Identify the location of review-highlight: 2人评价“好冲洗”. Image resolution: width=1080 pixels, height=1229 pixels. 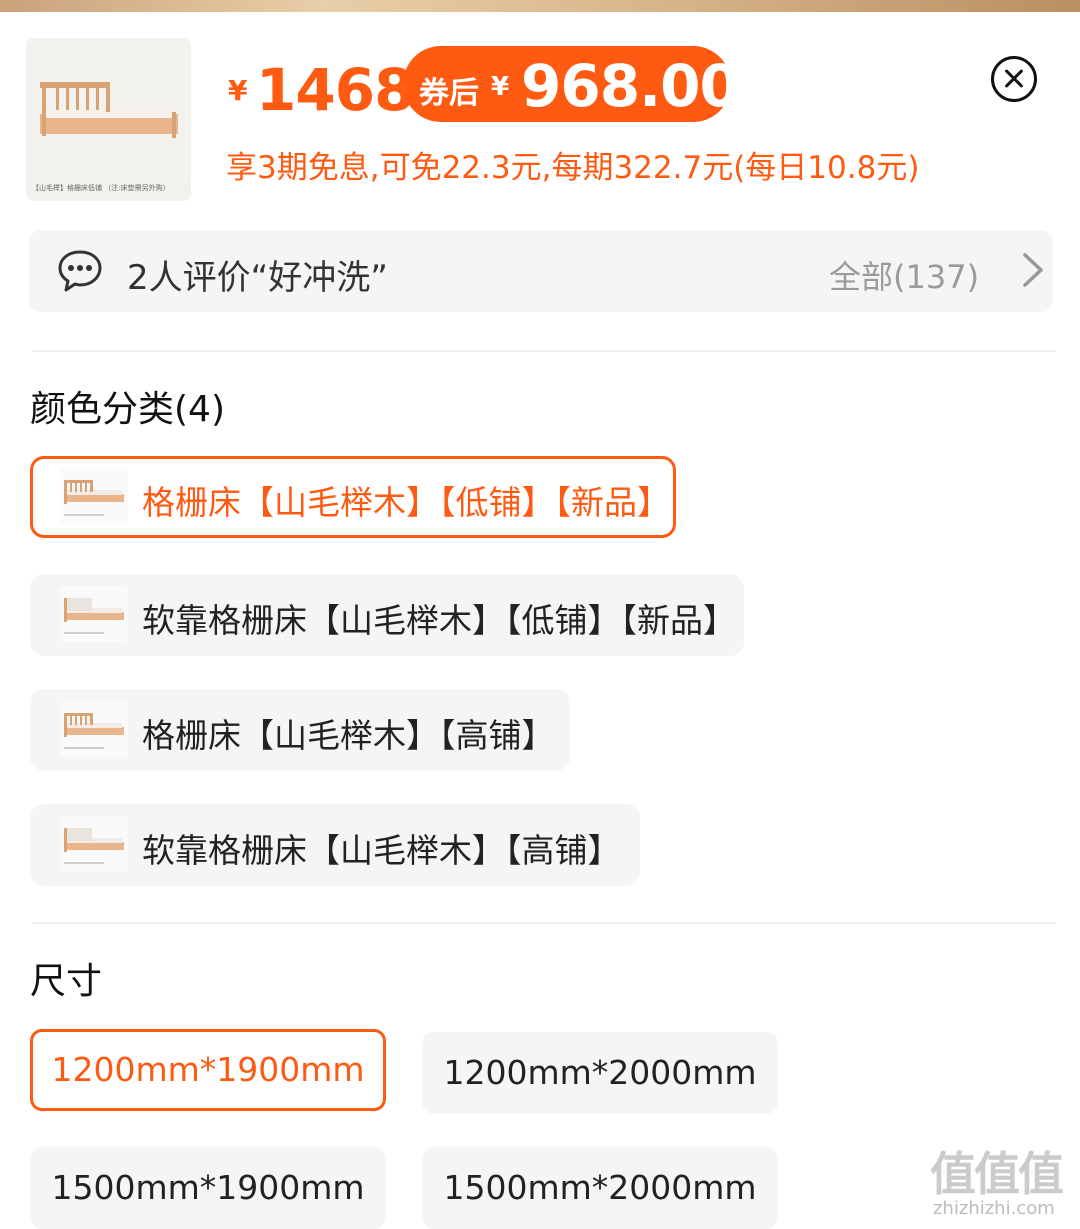
(257, 278).